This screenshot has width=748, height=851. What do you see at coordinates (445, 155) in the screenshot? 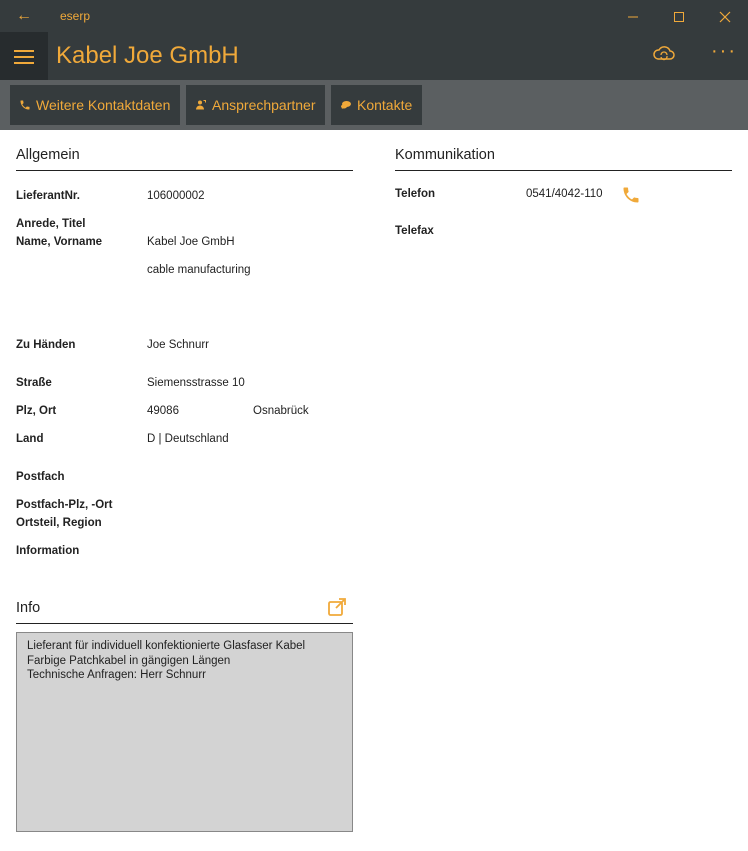
I see `kommunikation-heading: Kommunikation` at bounding box center [445, 155].